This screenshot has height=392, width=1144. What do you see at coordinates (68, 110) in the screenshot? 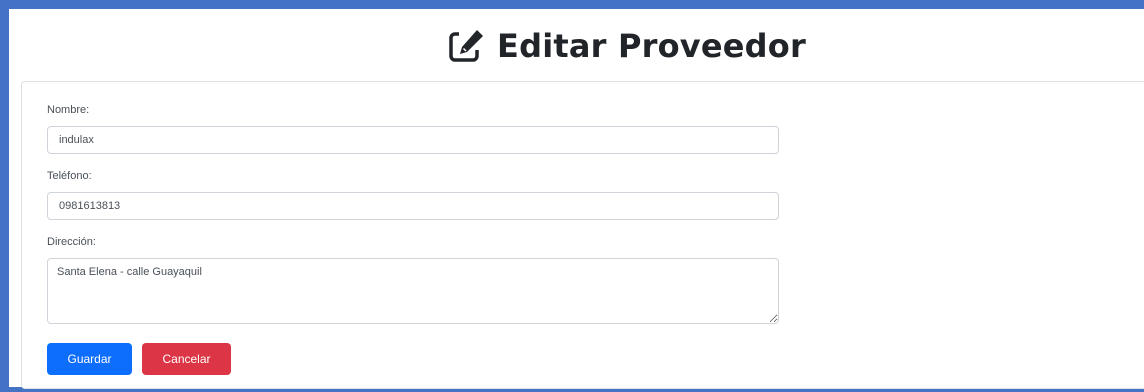
I see `name-label: Nombre:` at bounding box center [68, 110].